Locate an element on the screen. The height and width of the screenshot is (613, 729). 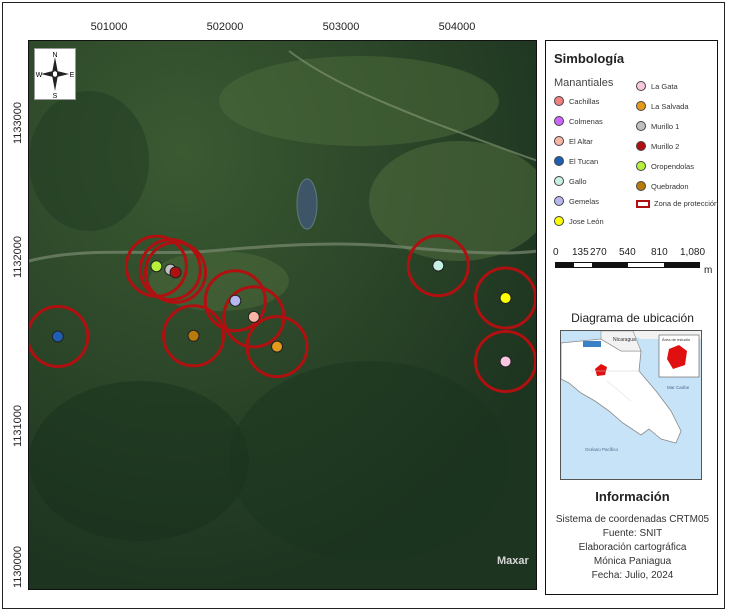
scale-label: 270 is located at coordinates (598, 252).